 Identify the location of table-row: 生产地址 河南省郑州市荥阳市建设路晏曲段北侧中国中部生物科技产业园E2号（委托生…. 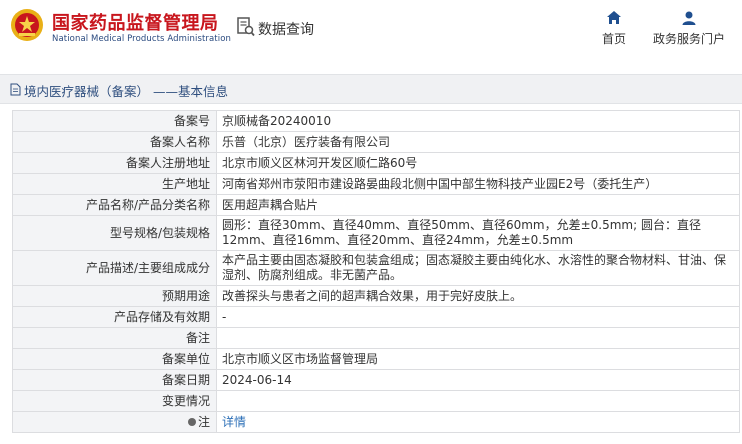
(376, 184).